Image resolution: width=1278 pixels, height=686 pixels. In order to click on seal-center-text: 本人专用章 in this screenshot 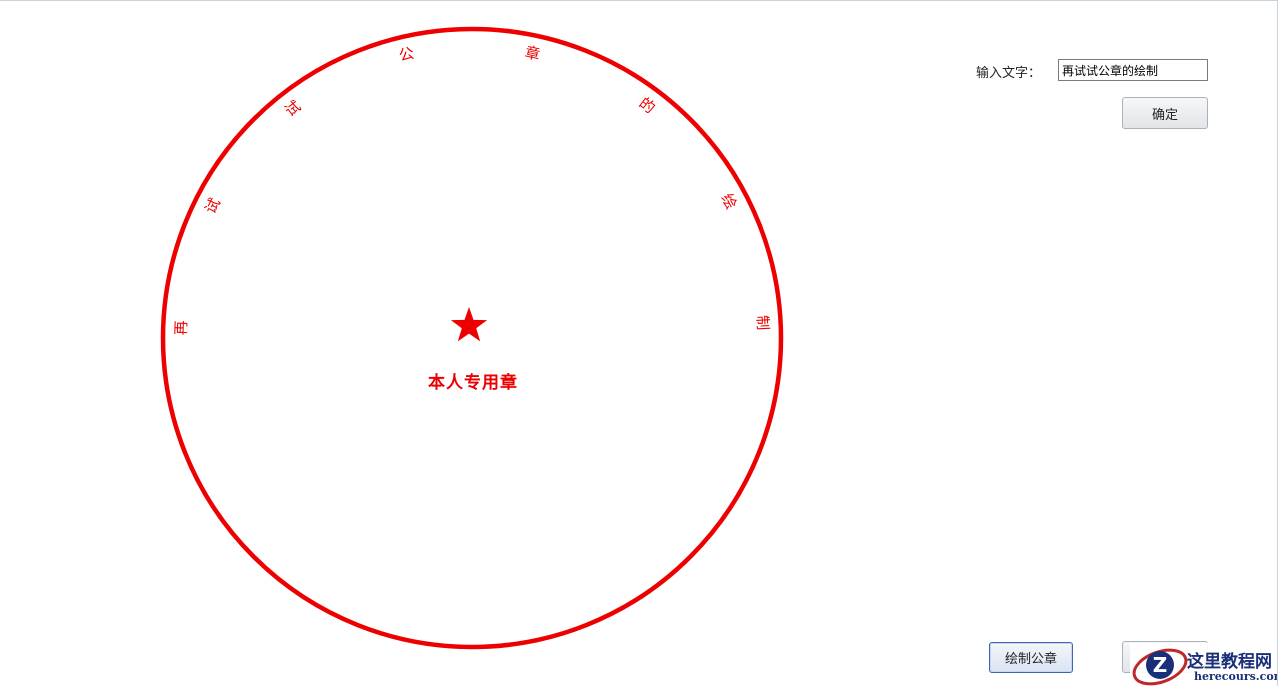, I will do `click(473, 382)`.